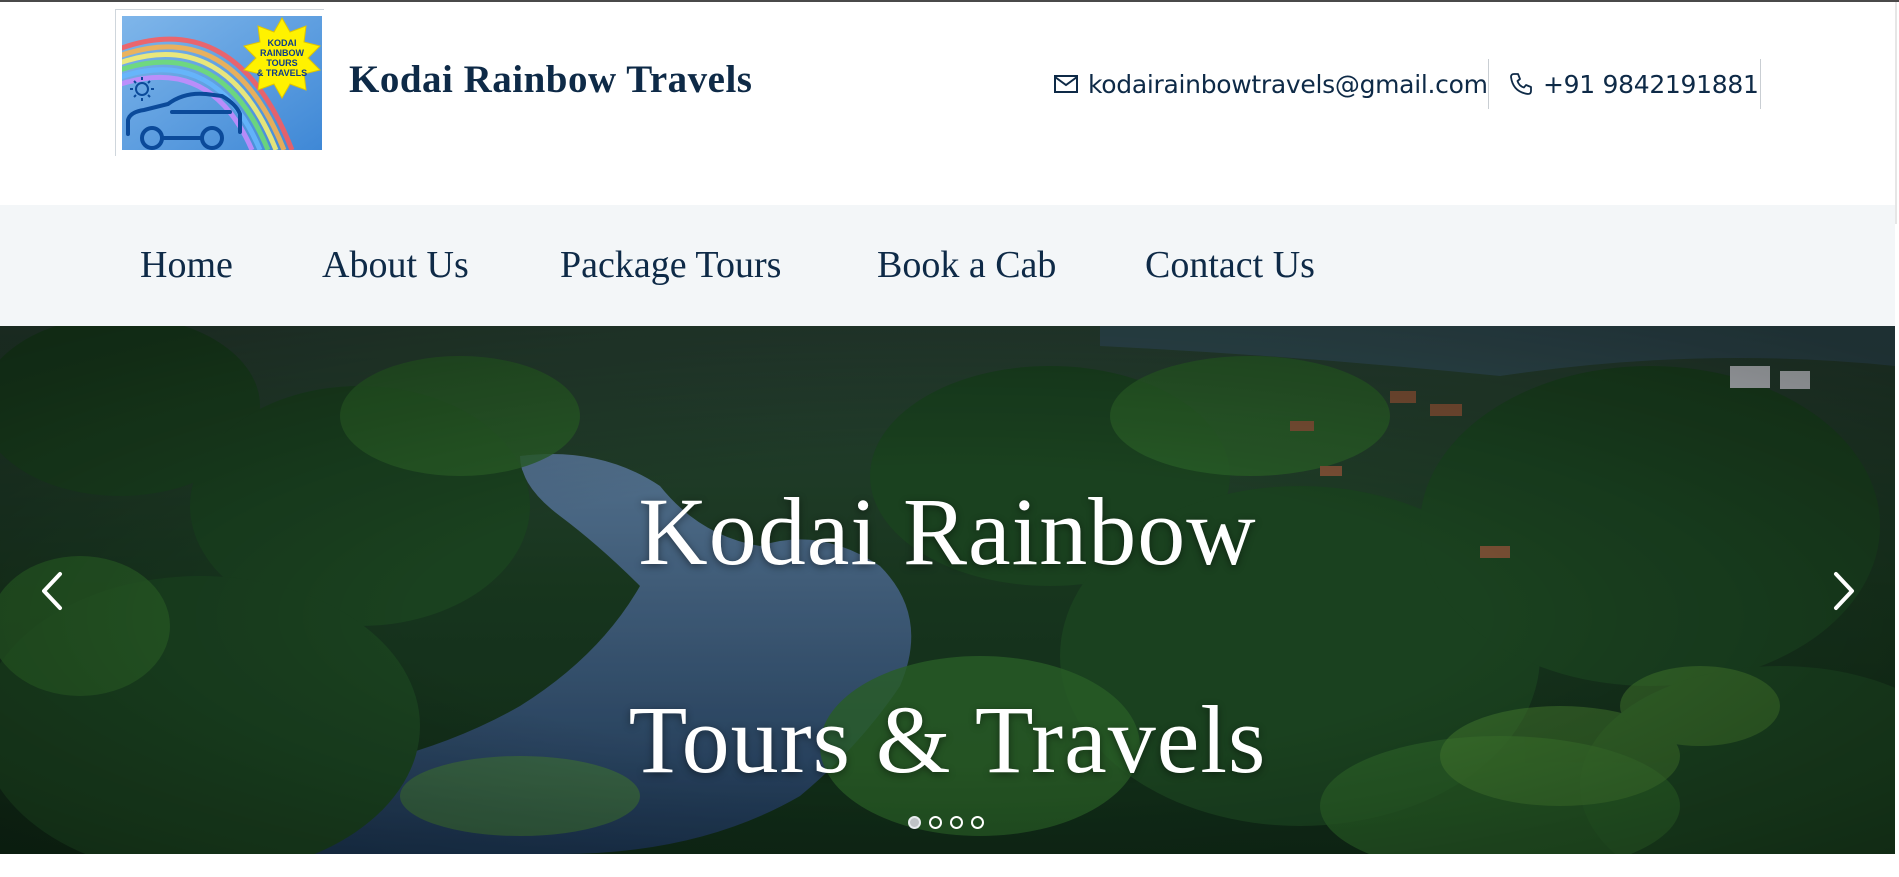 Image resolution: width=1899 pixels, height=877 pixels. I want to click on hero-title-line1: Kodai Rainbow, so click(947, 531).